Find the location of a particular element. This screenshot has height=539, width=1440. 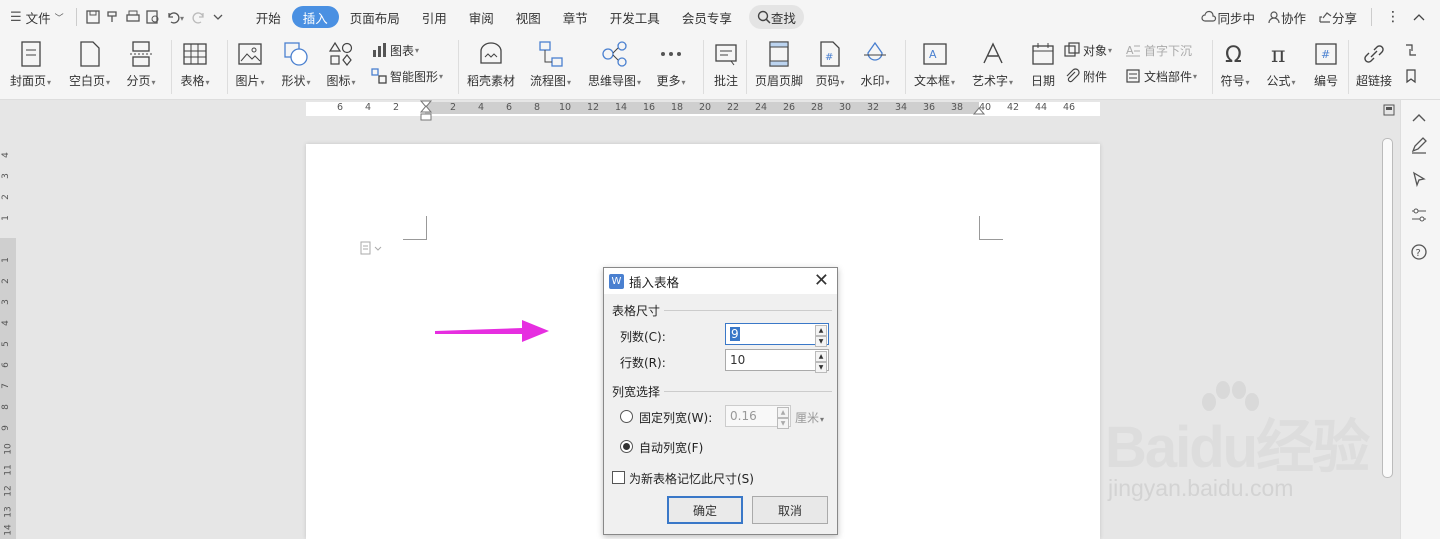

material-button: 稻壳素材 is located at coordinates (491, 67).